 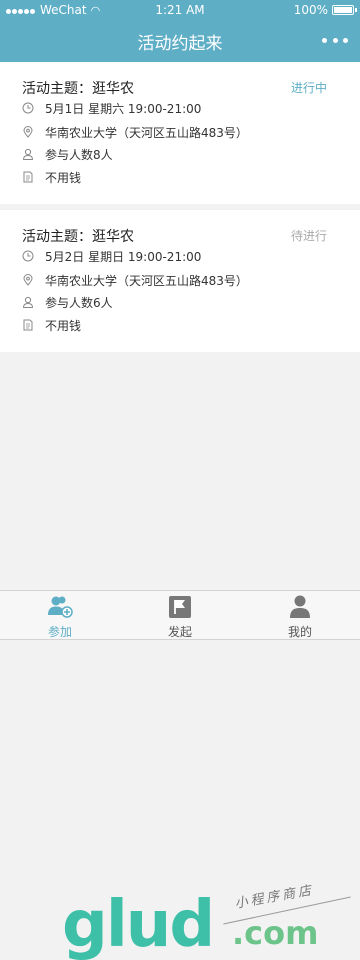 What do you see at coordinates (299, 632) in the screenshot?
I see `tab-label: 我的` at bounding box center [299, 632].